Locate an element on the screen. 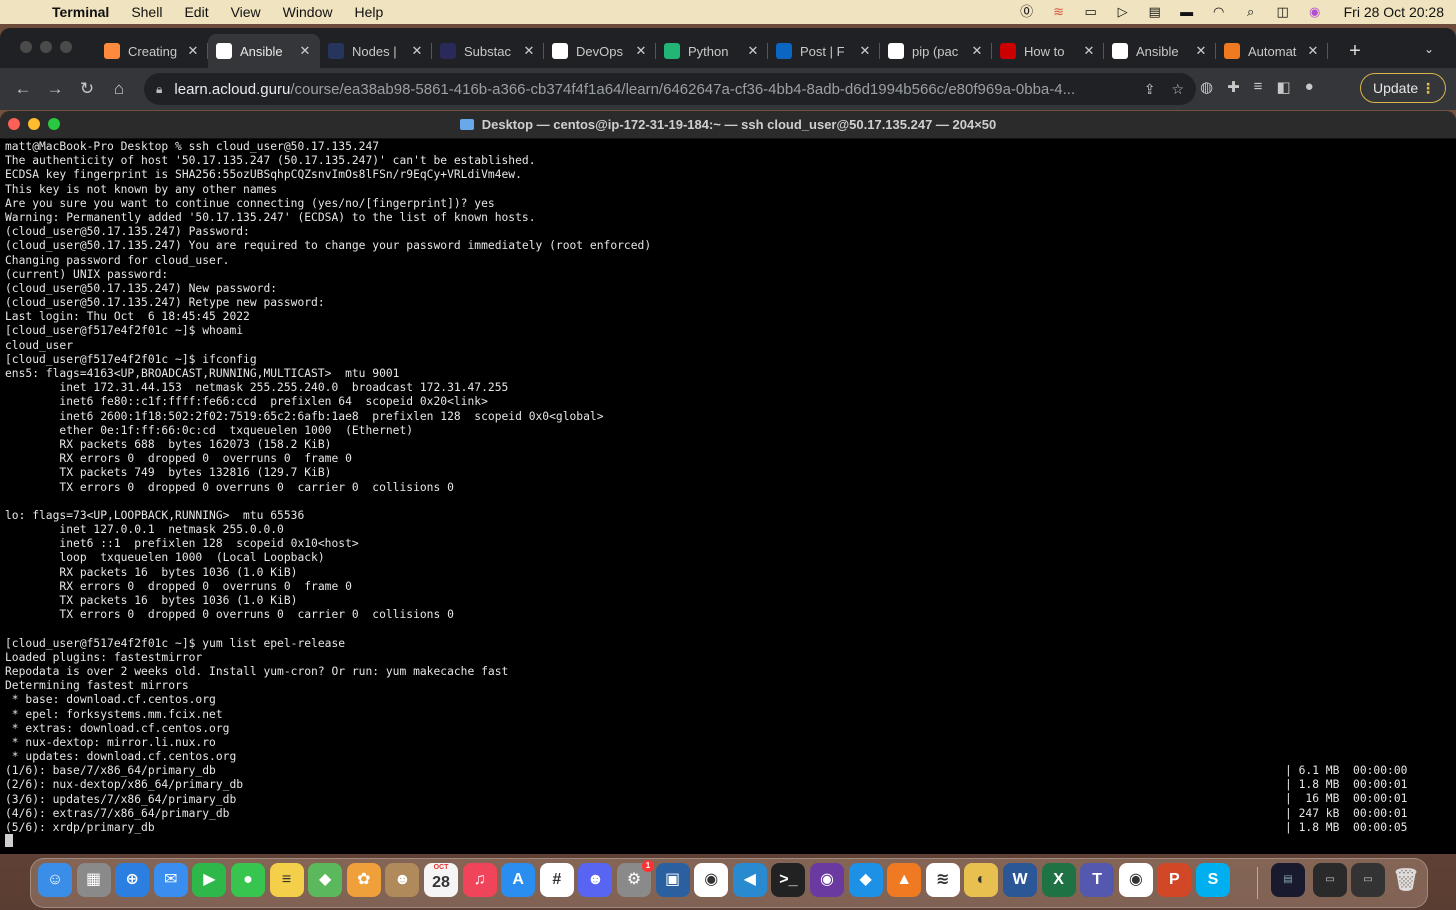 The image size is (1456, 910). chrome-minimize-icon is located at coordinates (46, 47).